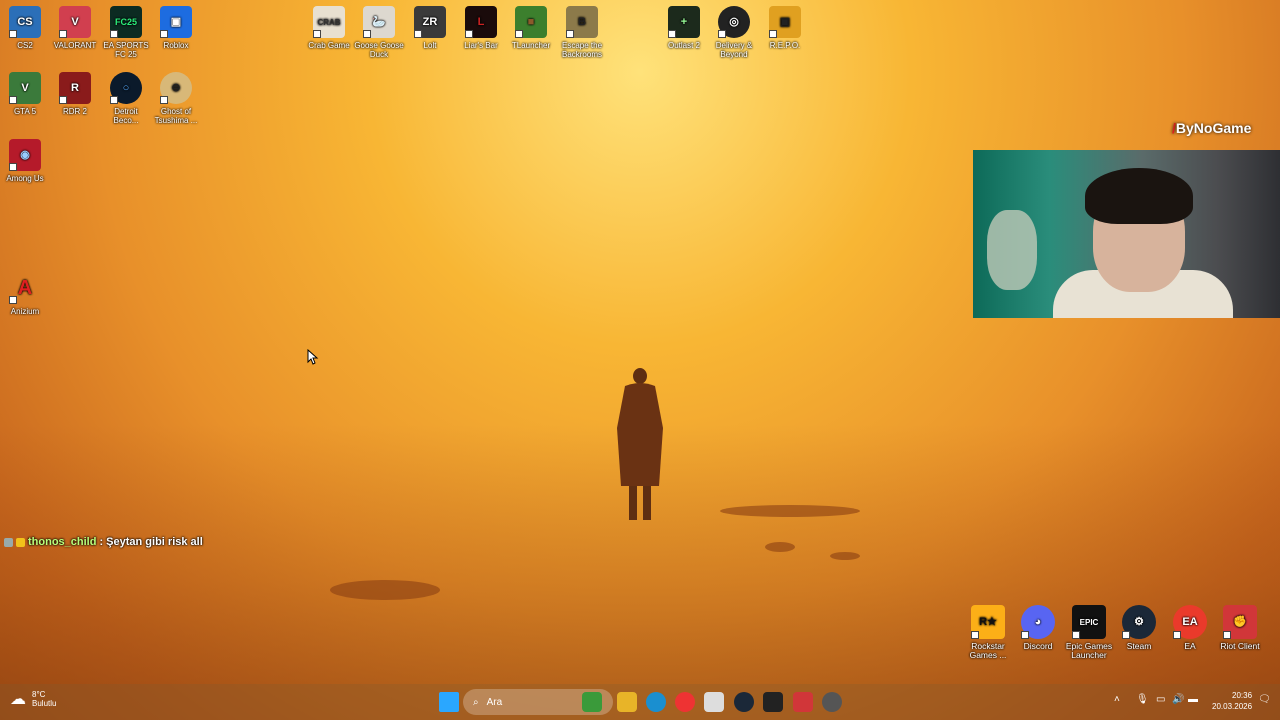  I want to click on desktop-icon-epic-games: EPIC Epic Games Launcher, so click(1089, 632).